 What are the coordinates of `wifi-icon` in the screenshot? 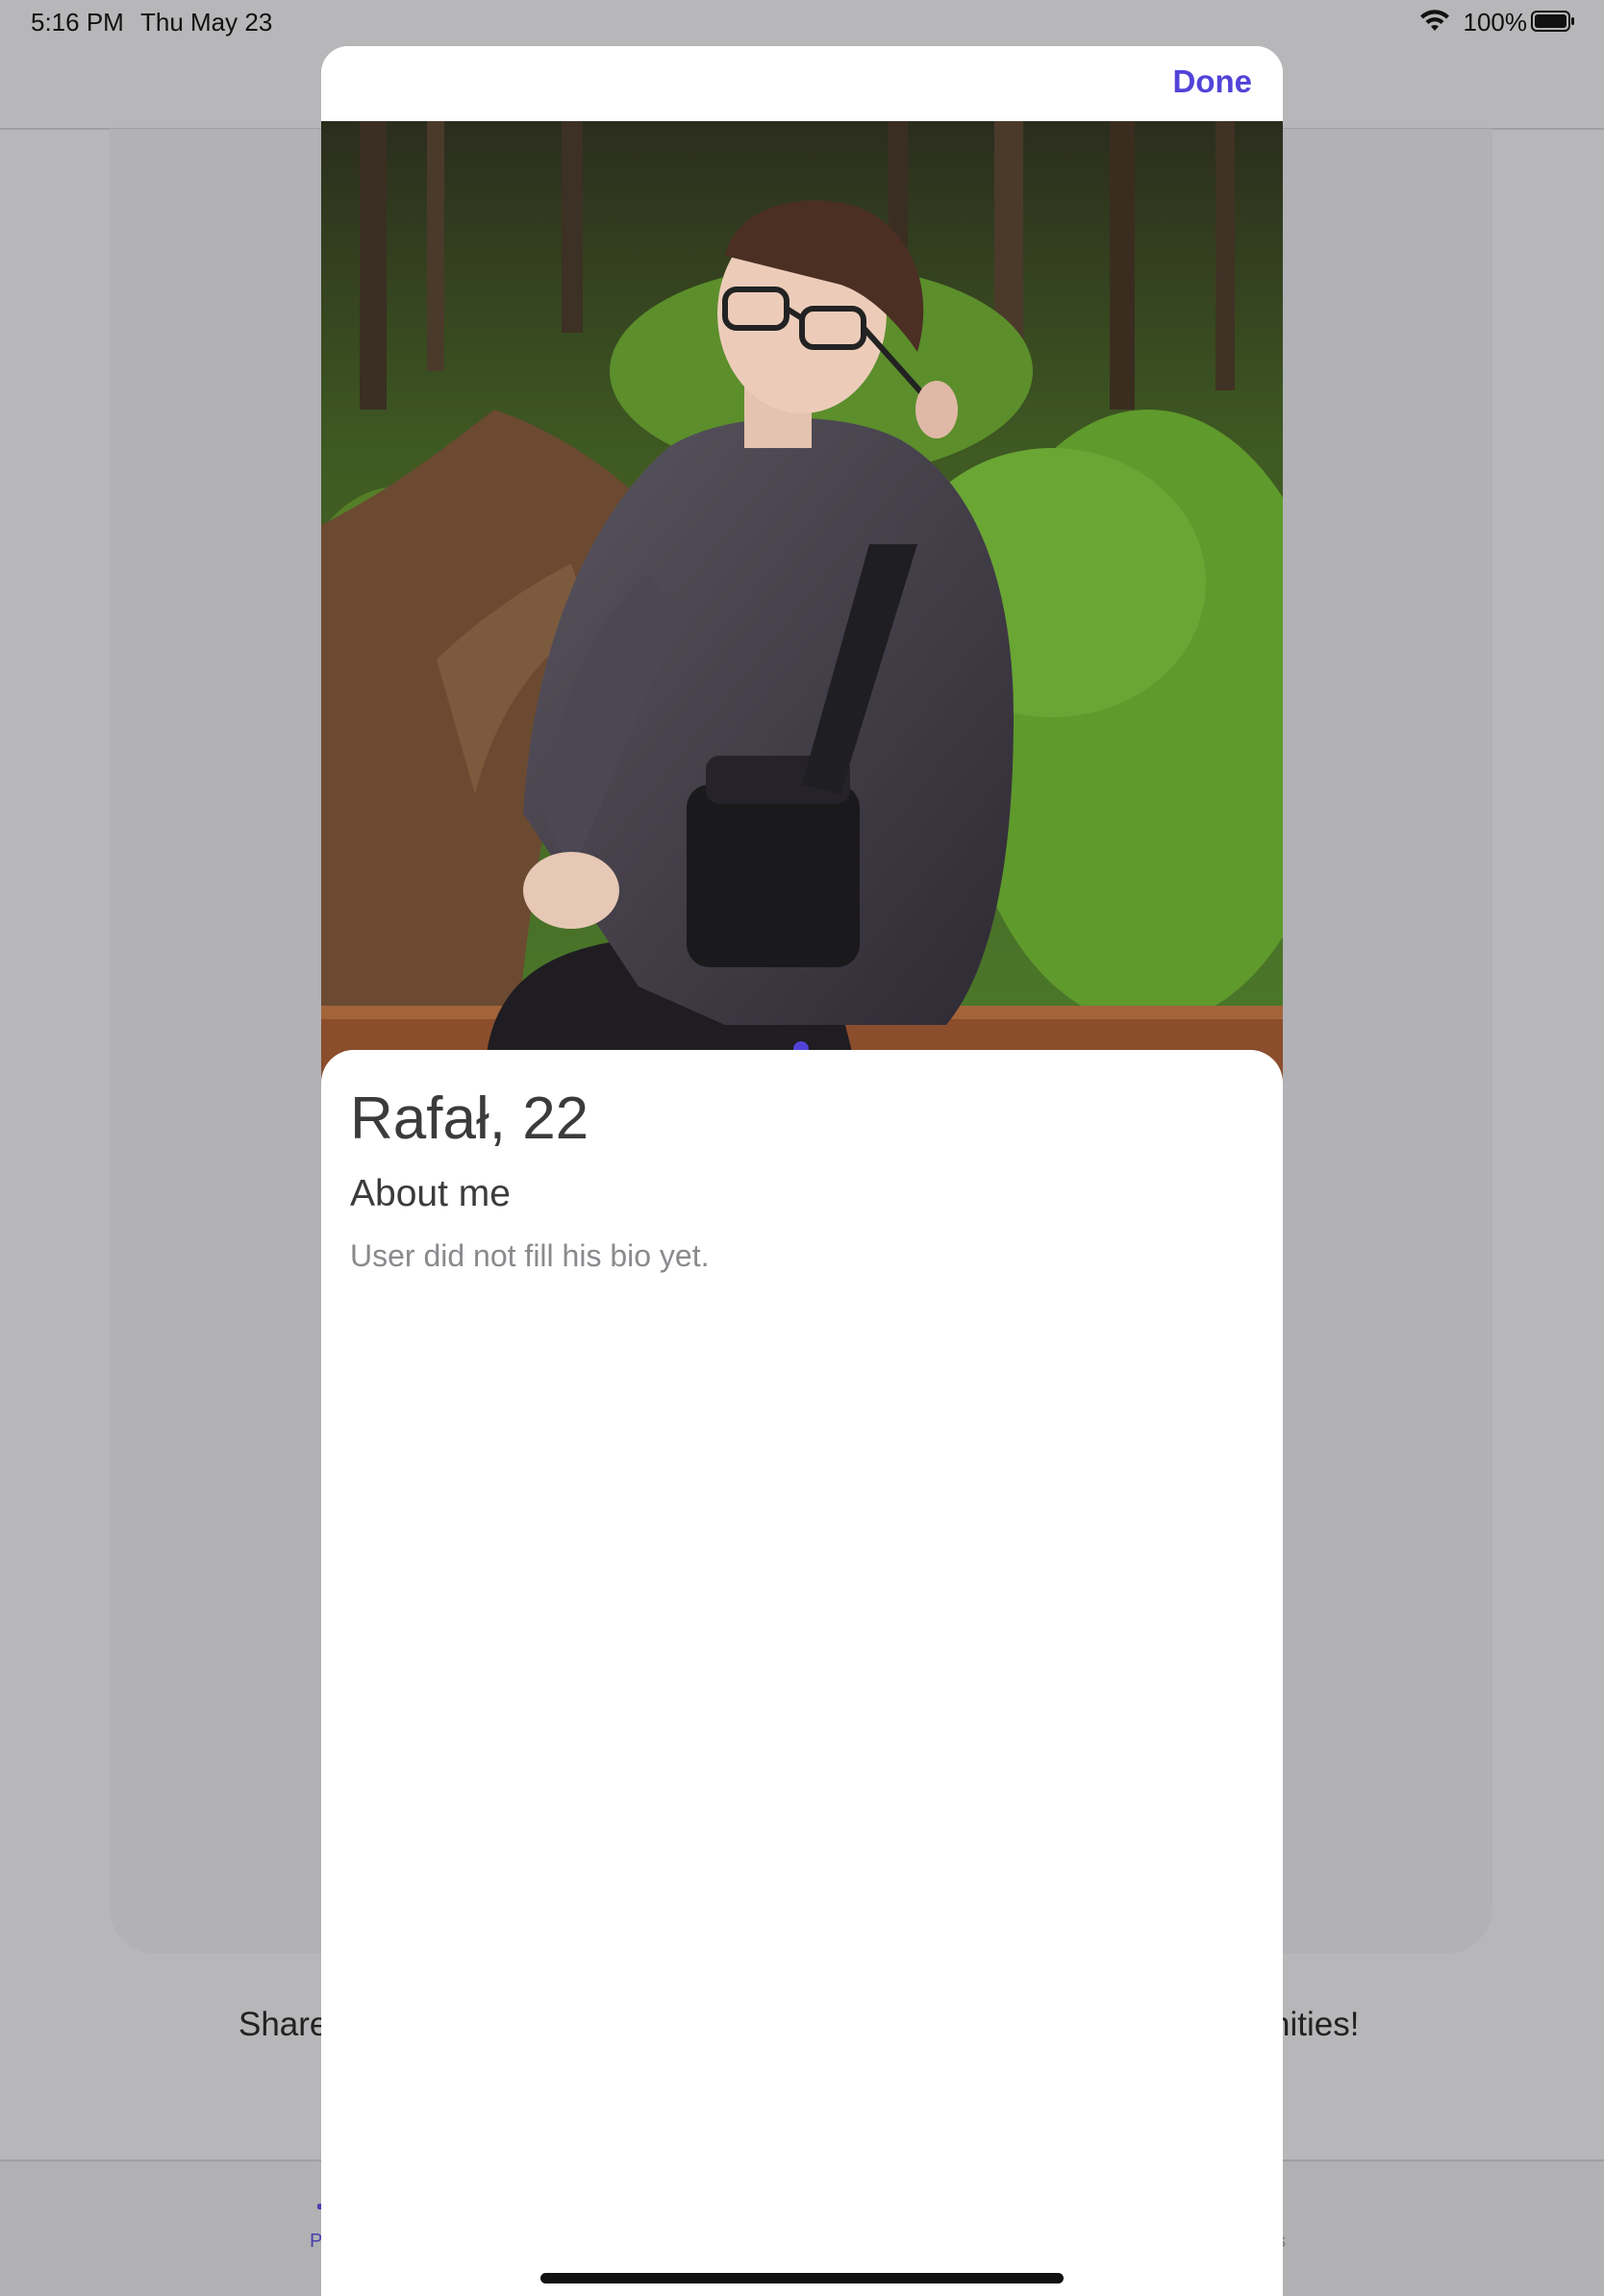 It's located at (1434, 20).